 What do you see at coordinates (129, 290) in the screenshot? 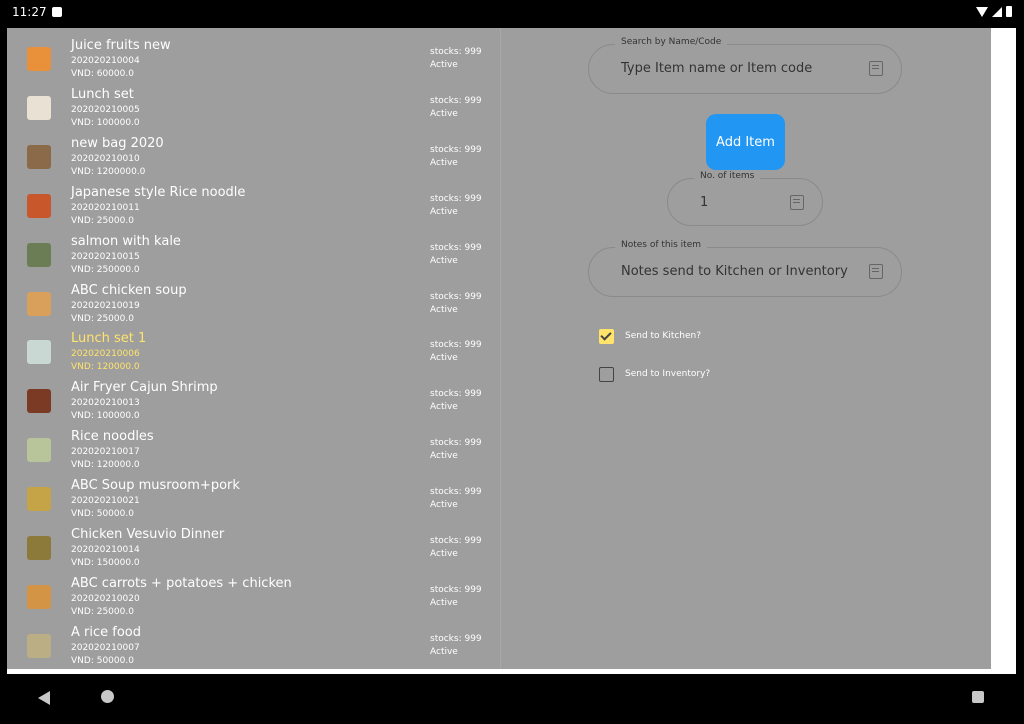
I see `item-name: ABC chicken soup` at bounding box center [129, 290].